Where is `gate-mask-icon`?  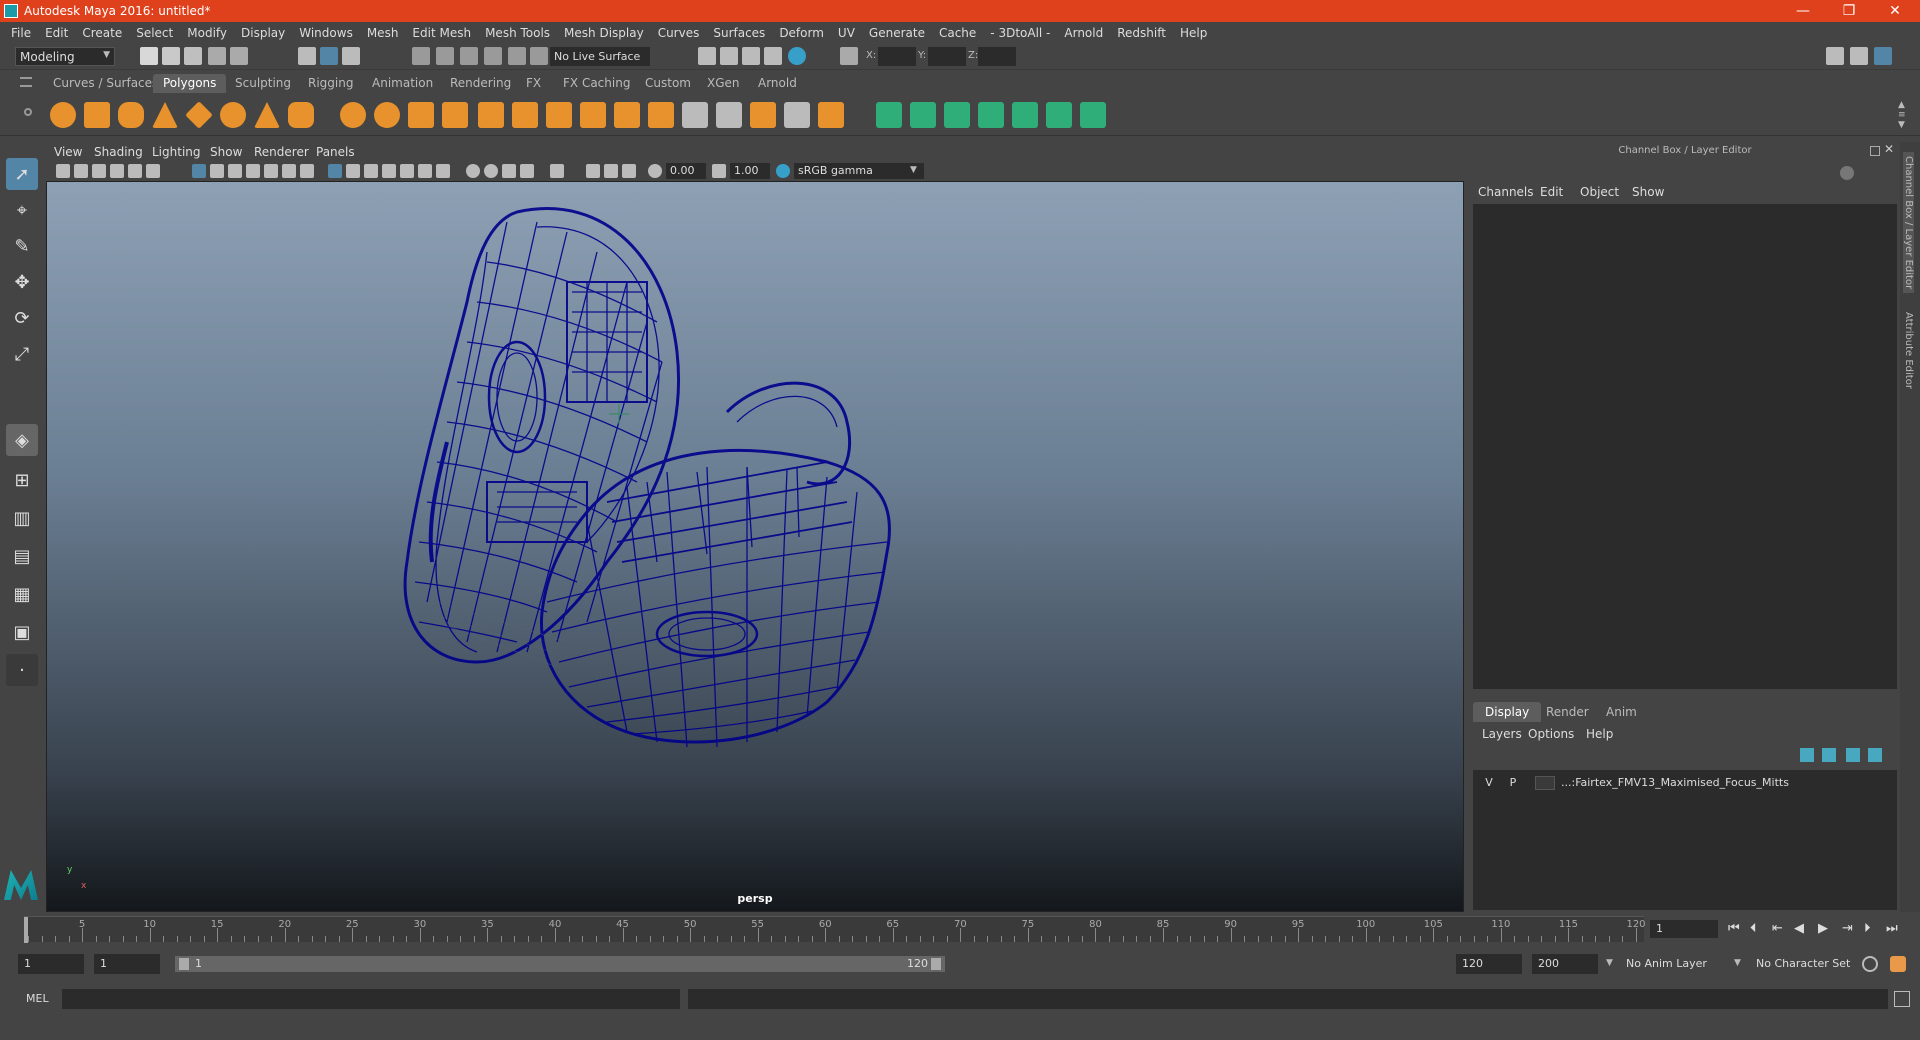
gate-mask-icon is located at coordinates (253, 171).